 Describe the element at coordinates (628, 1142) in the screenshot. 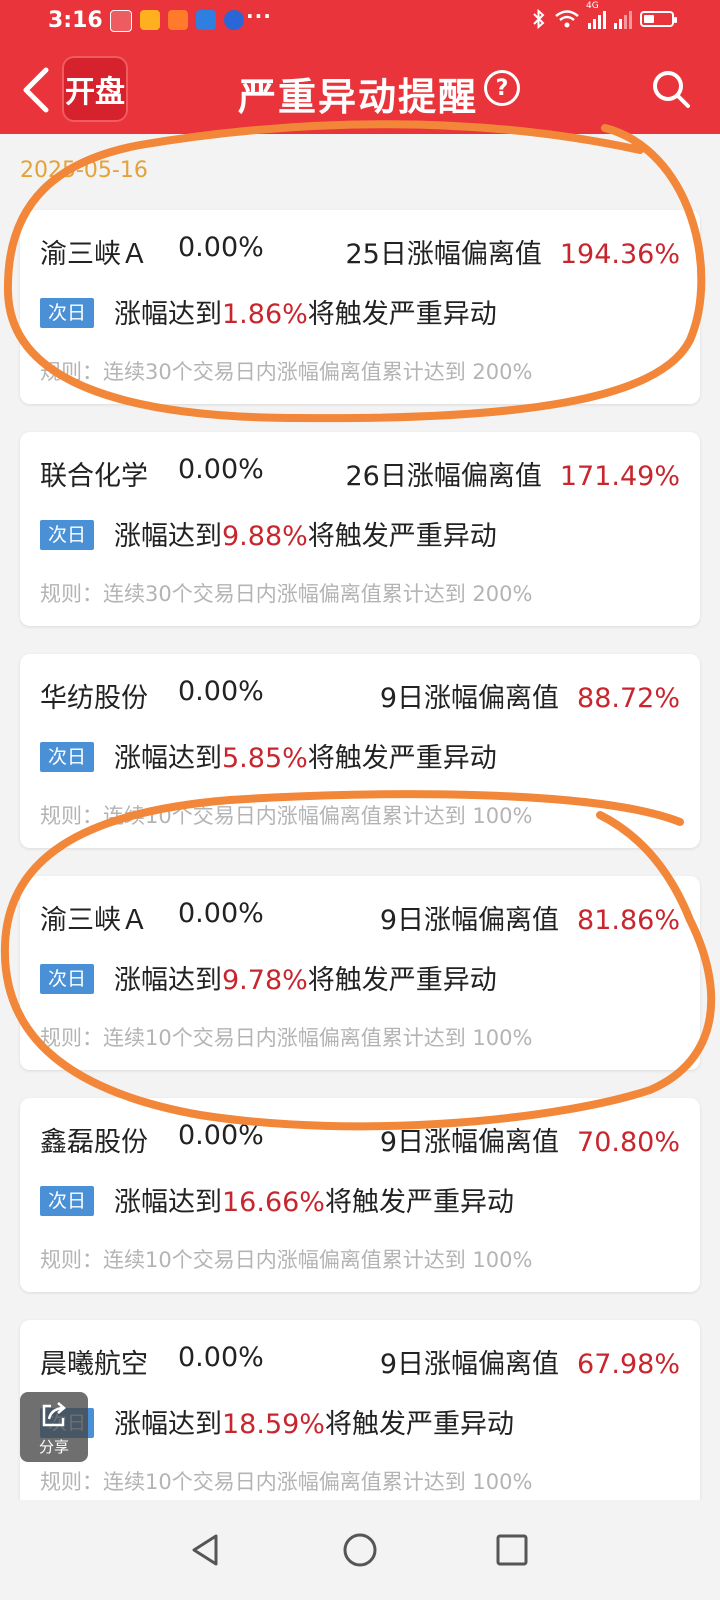

I see `metric-value: 70.80%` at that location.